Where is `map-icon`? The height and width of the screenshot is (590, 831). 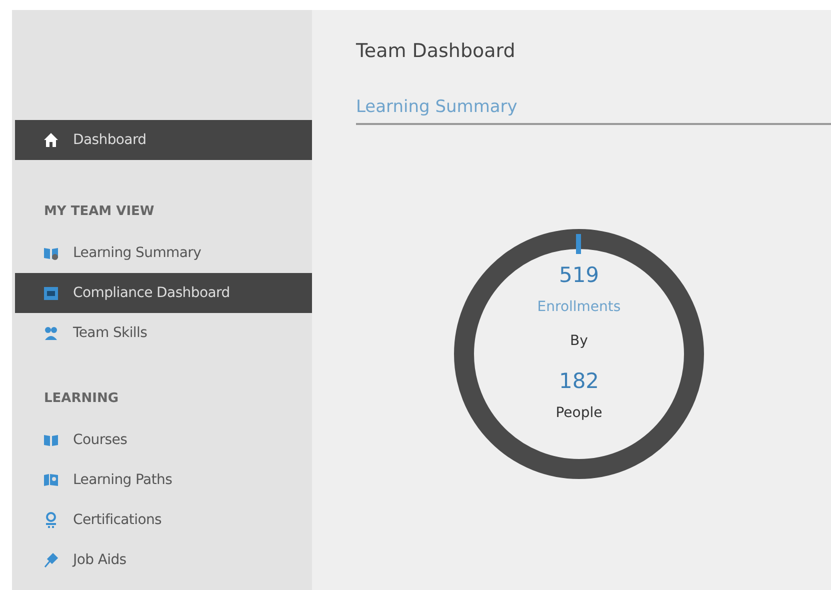 map-icon is located at coordinates (51, 480).